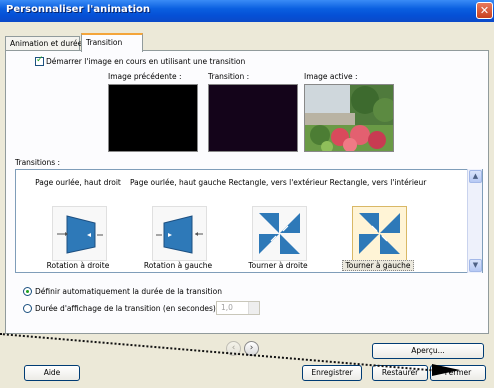 The width and height of the screenshot is (494, 388). I want to click on title-bar: Personnaliser l'animation ✕, so click(247, 11).